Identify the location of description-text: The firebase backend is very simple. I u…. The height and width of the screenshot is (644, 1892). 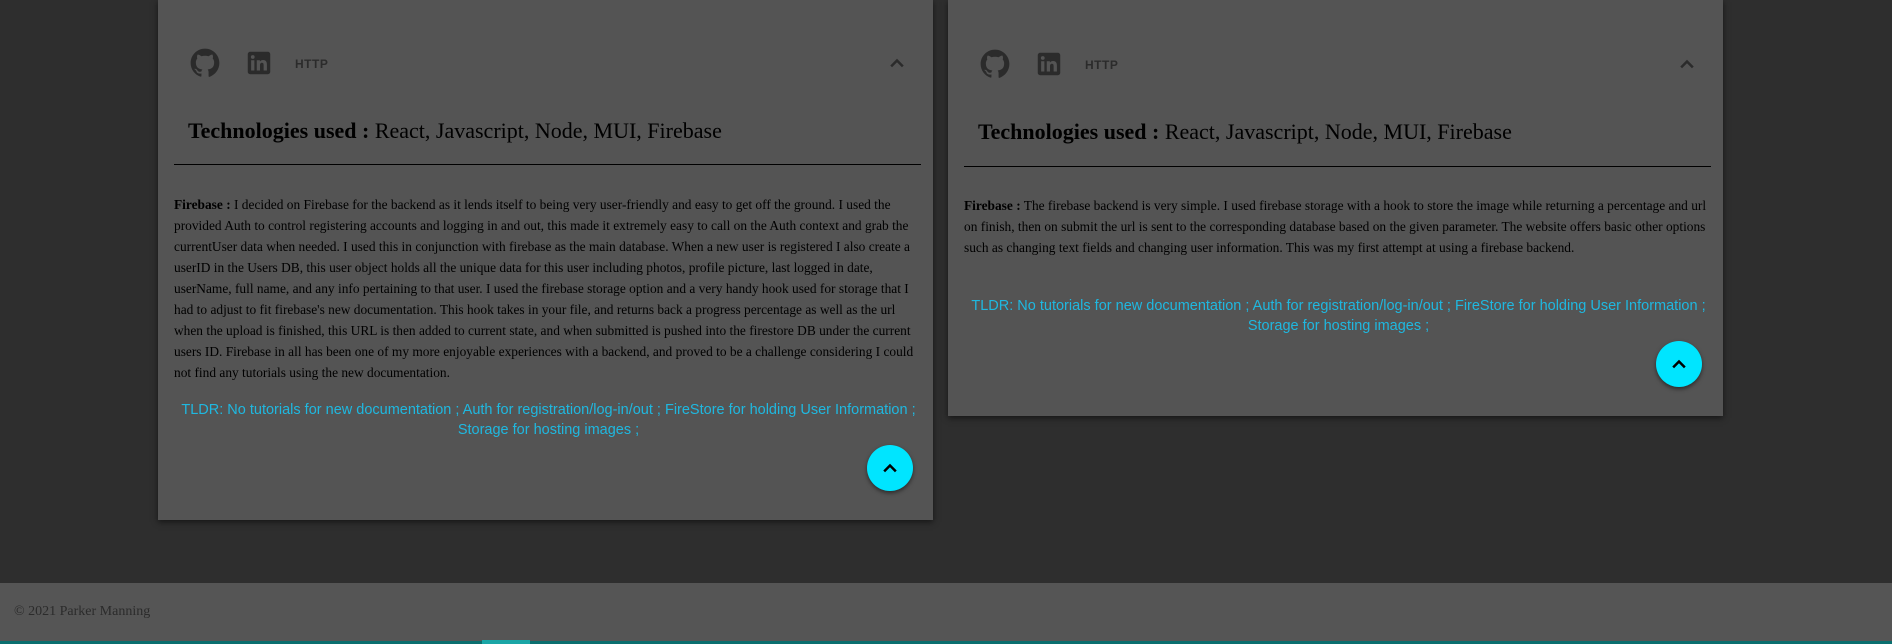
(1335, 226).